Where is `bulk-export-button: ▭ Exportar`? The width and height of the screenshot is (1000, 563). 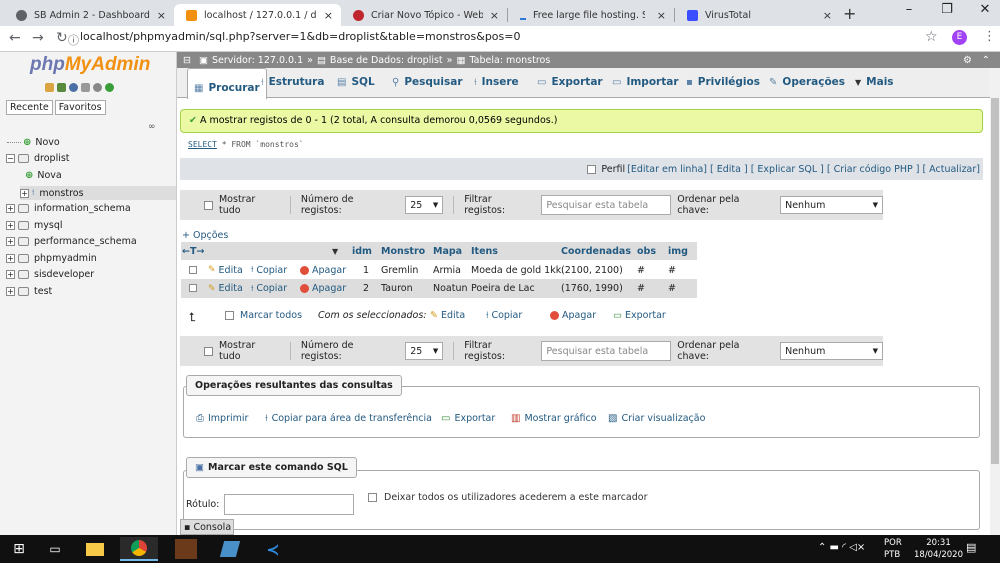
bulk-export-button: ▭ Exportar is located at coordinates (639, 315).